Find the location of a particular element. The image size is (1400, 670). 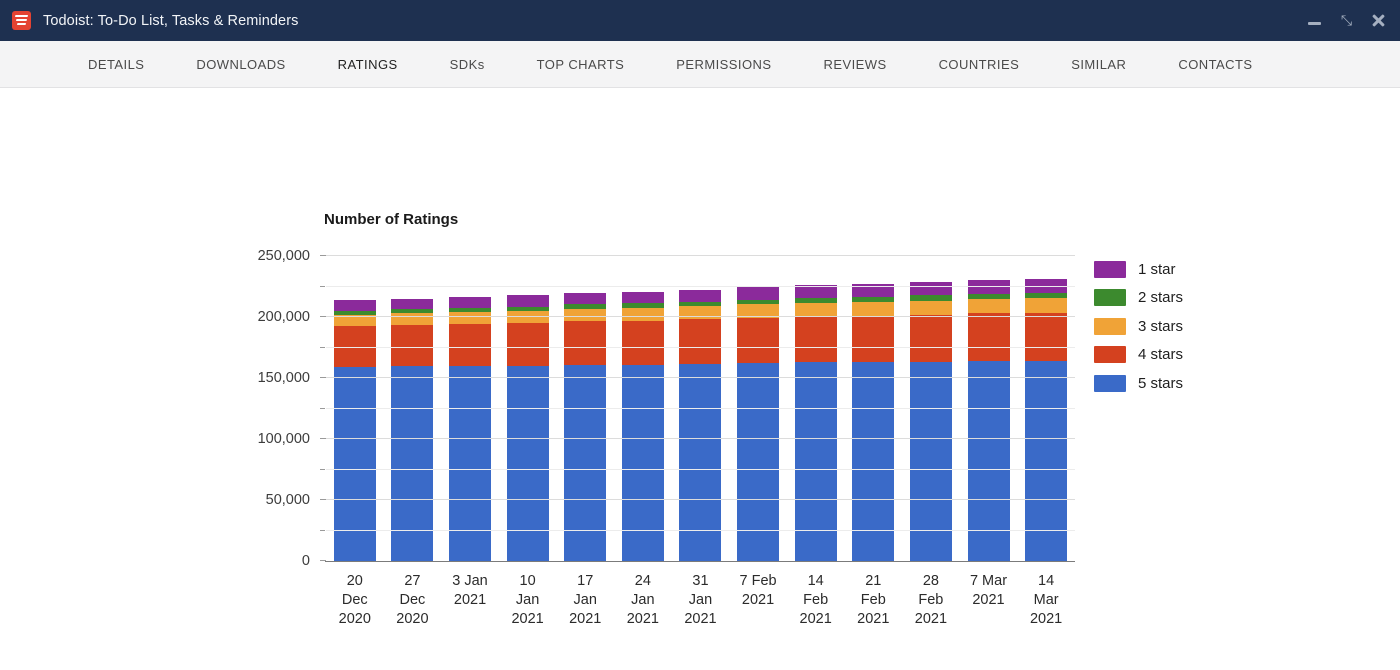

legend-row: 5 stars is located at coordinates (1138, 383).